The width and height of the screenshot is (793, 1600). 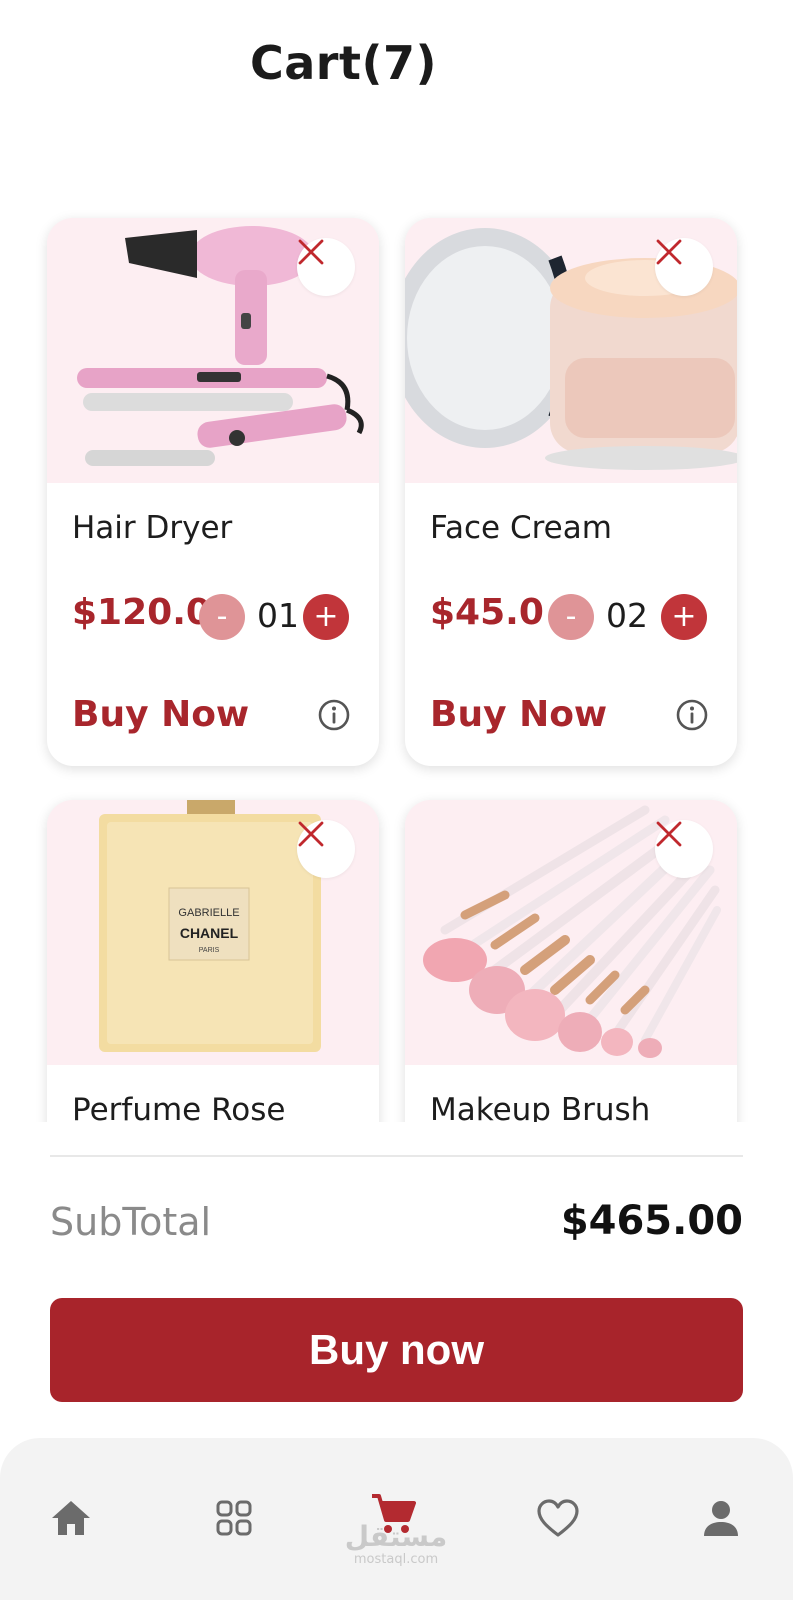 I want to click on heart-icon, so click(x=558, y=1518).